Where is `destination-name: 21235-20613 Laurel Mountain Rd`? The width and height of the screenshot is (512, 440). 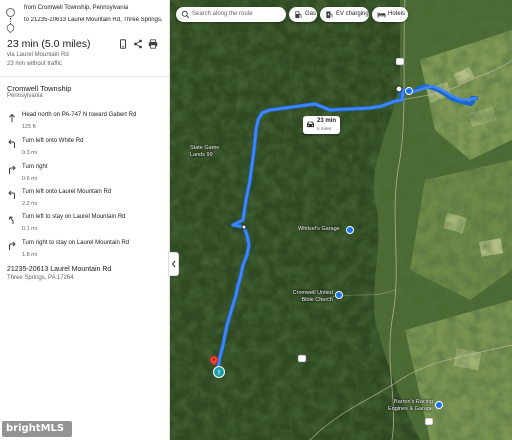
destination-name: 21235-20613 Laurel Mountain Rd is located at coordinates (59, 269).